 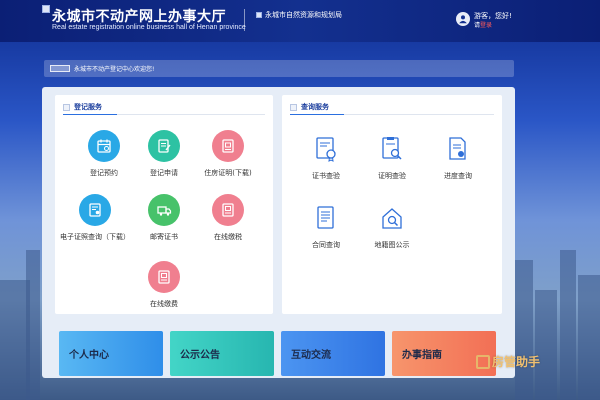 I want to click on tax-payment-icon, so click(x=228, y=210).